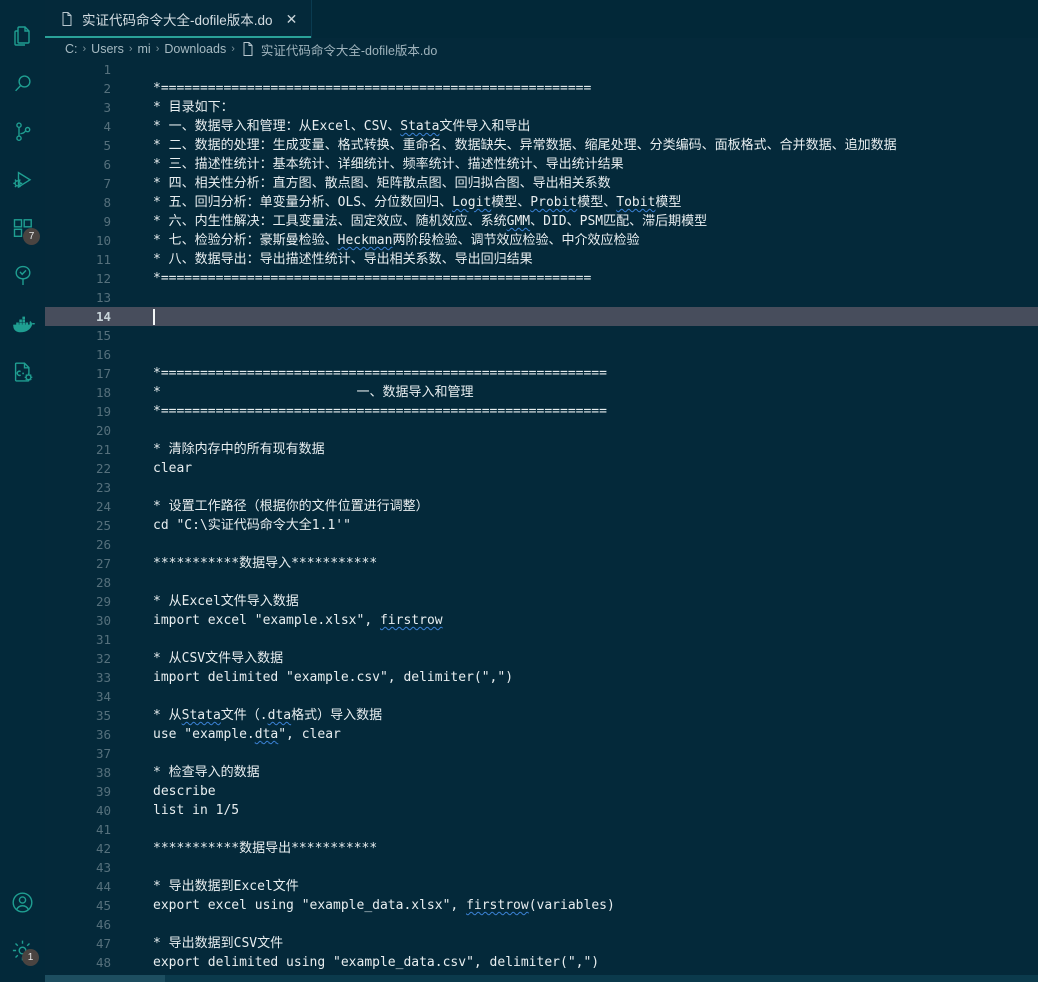 This screenshot has height=982, width=1038. I want to click on extensions-badge: 7, so click(31, 236).